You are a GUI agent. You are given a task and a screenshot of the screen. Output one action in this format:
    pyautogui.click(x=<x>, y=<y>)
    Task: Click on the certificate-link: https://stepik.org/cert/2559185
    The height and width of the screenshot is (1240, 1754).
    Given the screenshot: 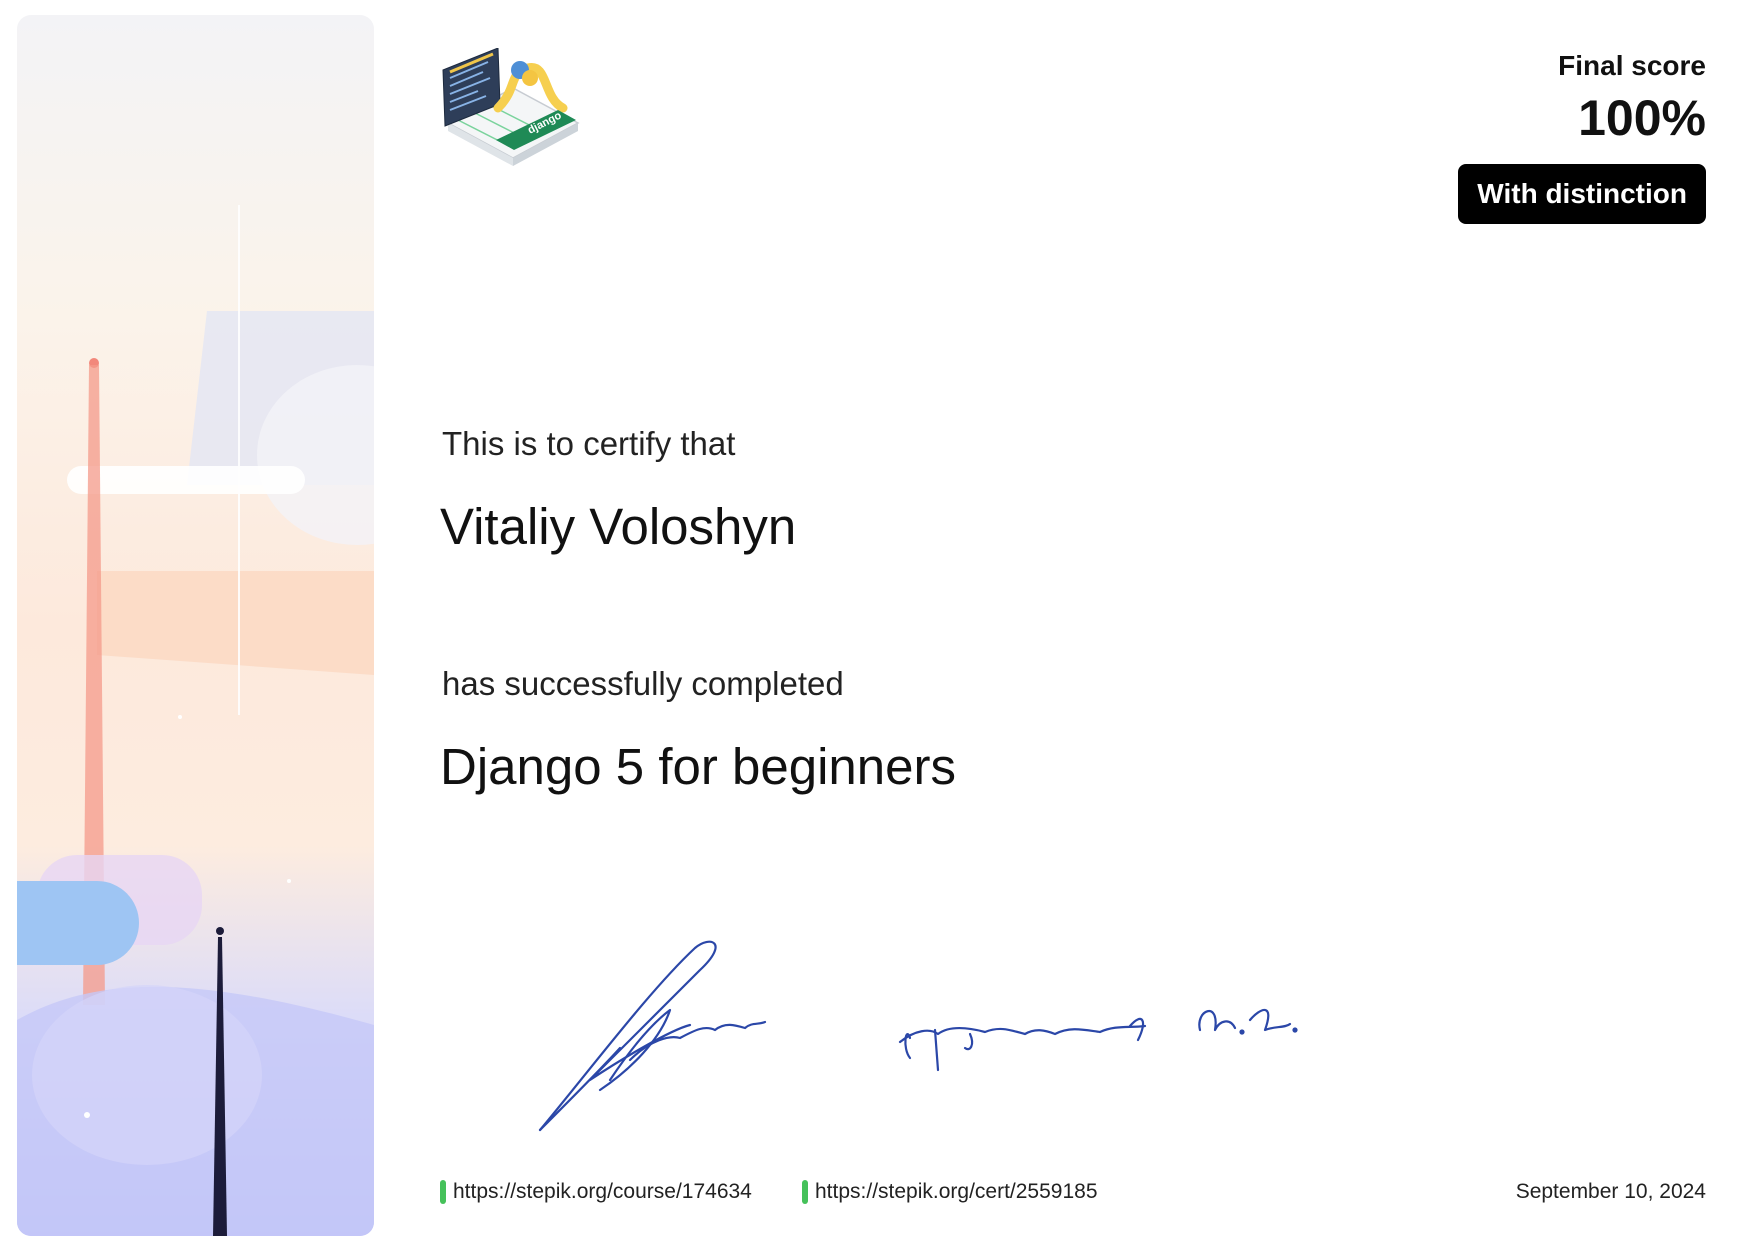 What is the action you would take?
    pyautogui.click(x=950, y=1192)
    